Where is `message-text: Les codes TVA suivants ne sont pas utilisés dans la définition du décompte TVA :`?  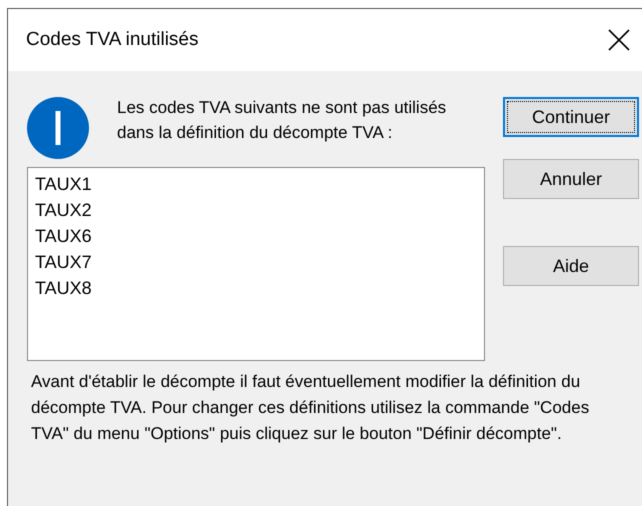 message-text: Les codes TVA suivants ne sont pas utilisés dans la définition du décompte TVA : is located at coordinates (282, 120).